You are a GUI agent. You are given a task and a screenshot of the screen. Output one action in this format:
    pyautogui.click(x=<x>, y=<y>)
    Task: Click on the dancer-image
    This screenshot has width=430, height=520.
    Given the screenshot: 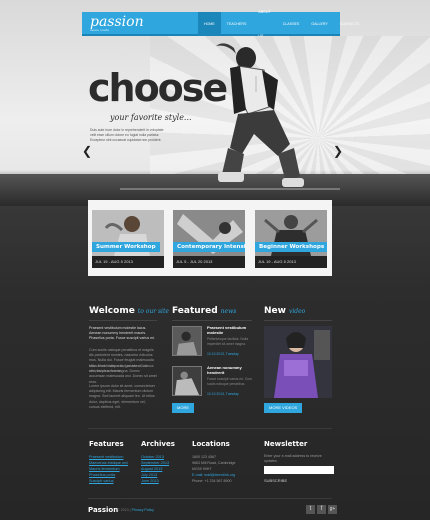 What is the action you would take?
    pyautogui.click(x=260, y=115)
    